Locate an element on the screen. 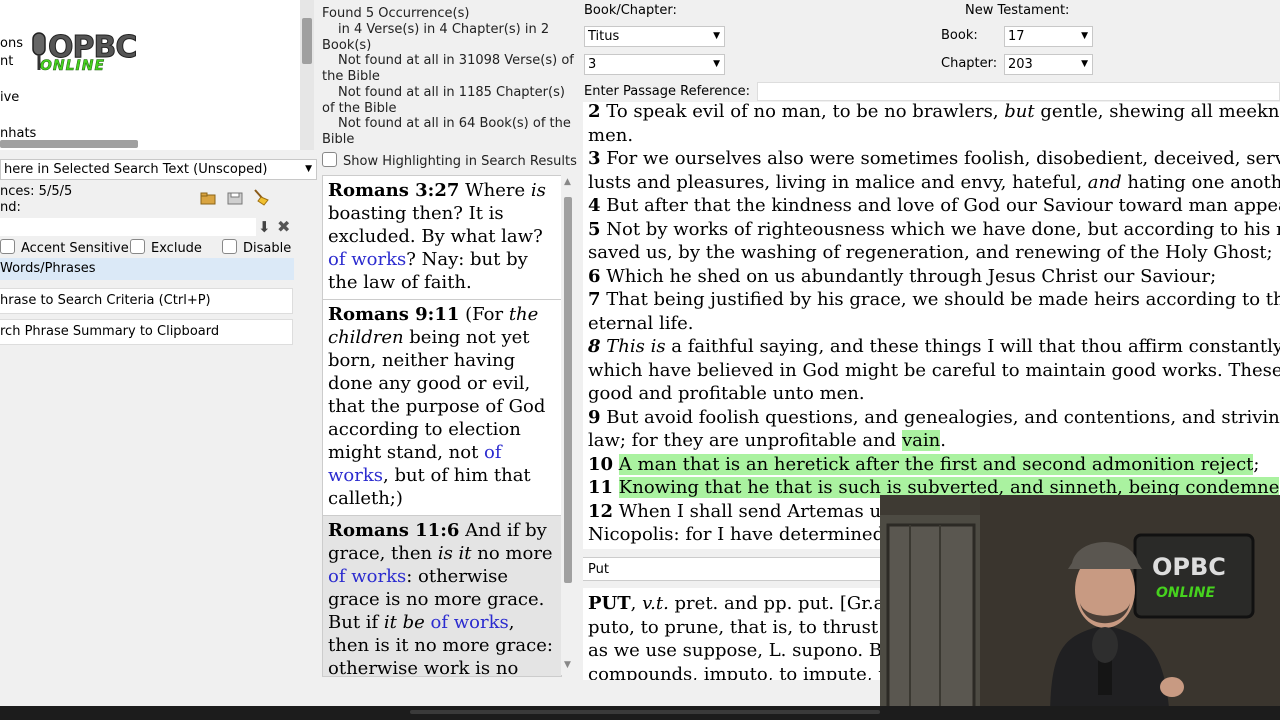 The width and height of the screenshot is (1280, 720). video-logo-subtext: ONLINE is located at coordinates (1186, 593).